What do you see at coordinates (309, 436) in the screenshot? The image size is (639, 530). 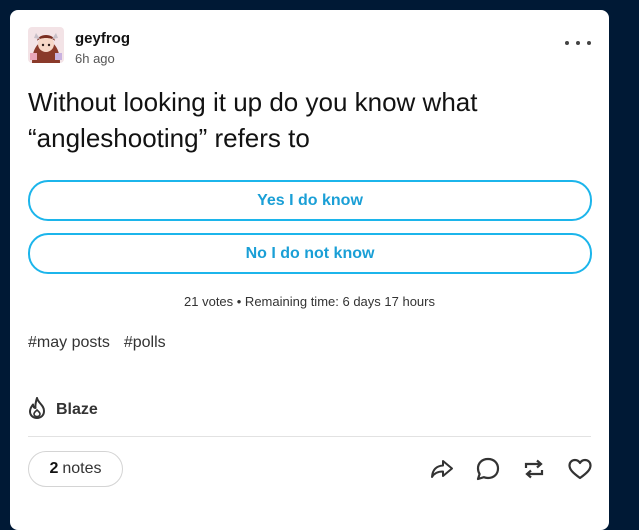 I see `footer-divider` at bounding box center [309, 436].